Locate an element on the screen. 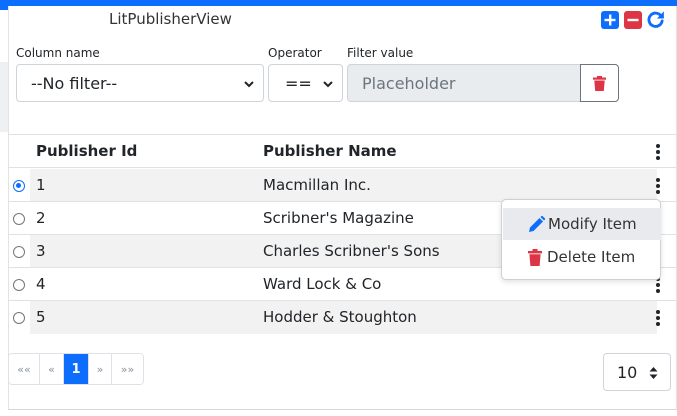  delete-item-menu-item: Delete Item is located at coordinates (582, 257).